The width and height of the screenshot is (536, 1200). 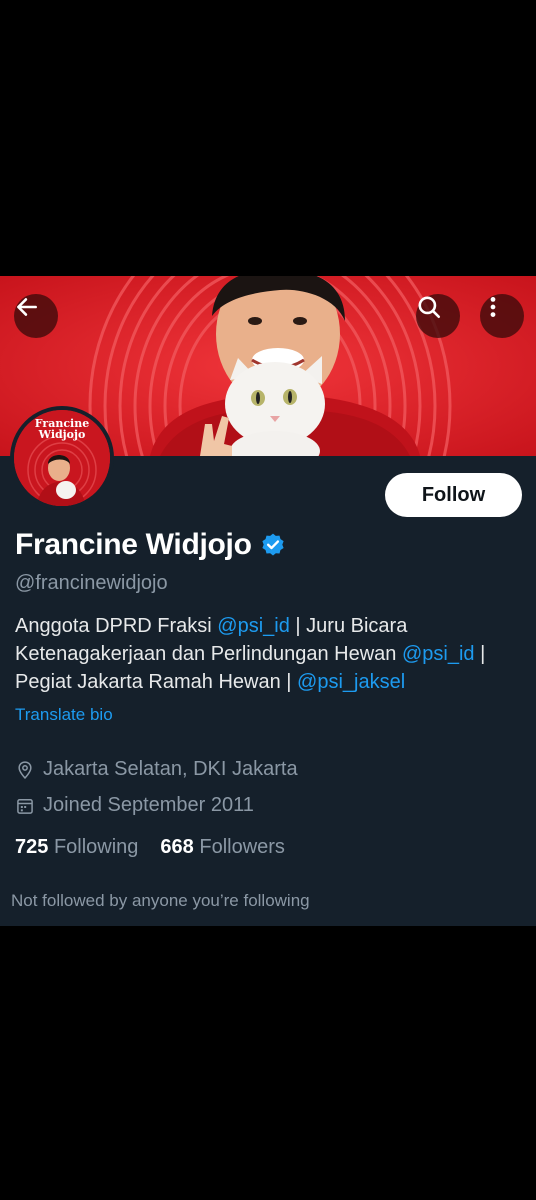 I want to click on following-link: 725 Following, so click(x=76, y=847).